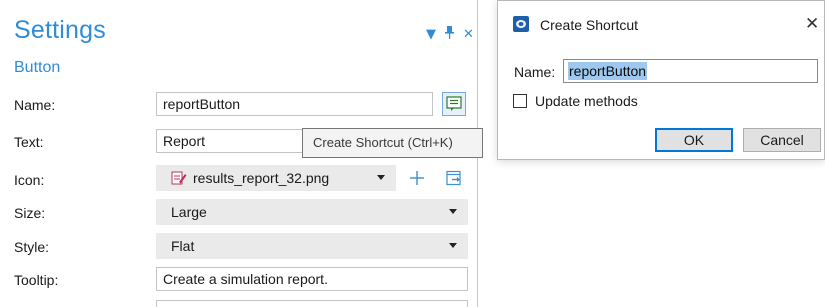  I want to click on browse-icon-button, so click(454, 178).